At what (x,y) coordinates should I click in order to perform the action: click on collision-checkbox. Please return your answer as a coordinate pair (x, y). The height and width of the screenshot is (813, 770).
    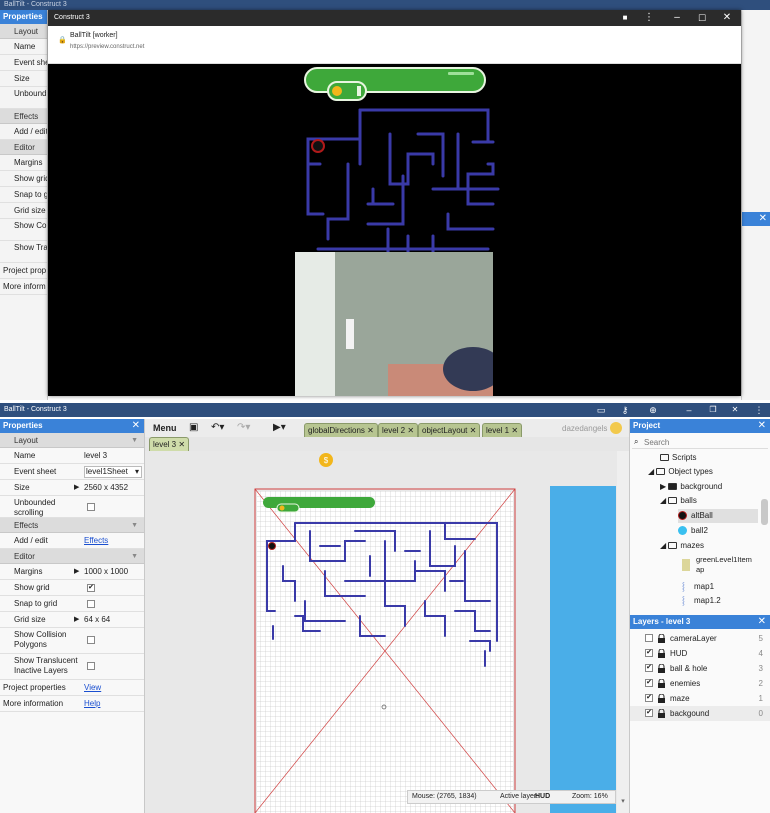
    Looking at the image, I should click on (91, 640).